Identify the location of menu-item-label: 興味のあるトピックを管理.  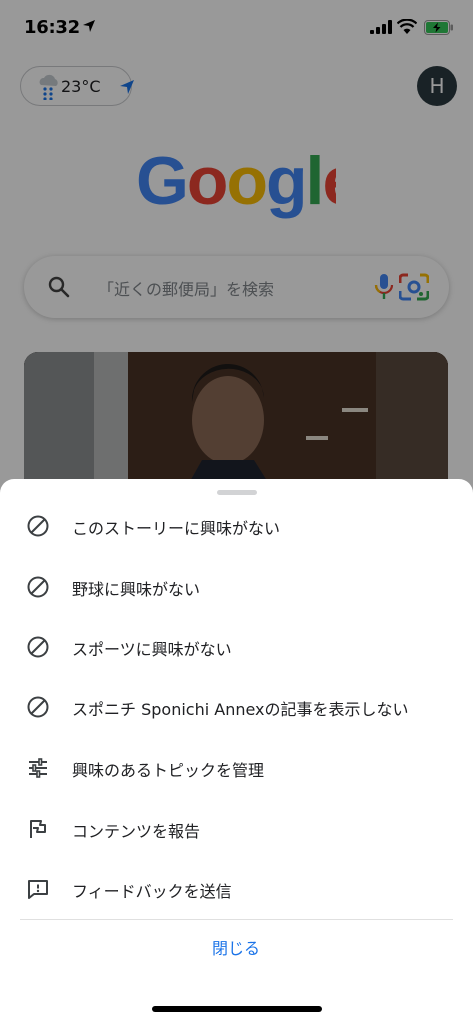
(168, 770).